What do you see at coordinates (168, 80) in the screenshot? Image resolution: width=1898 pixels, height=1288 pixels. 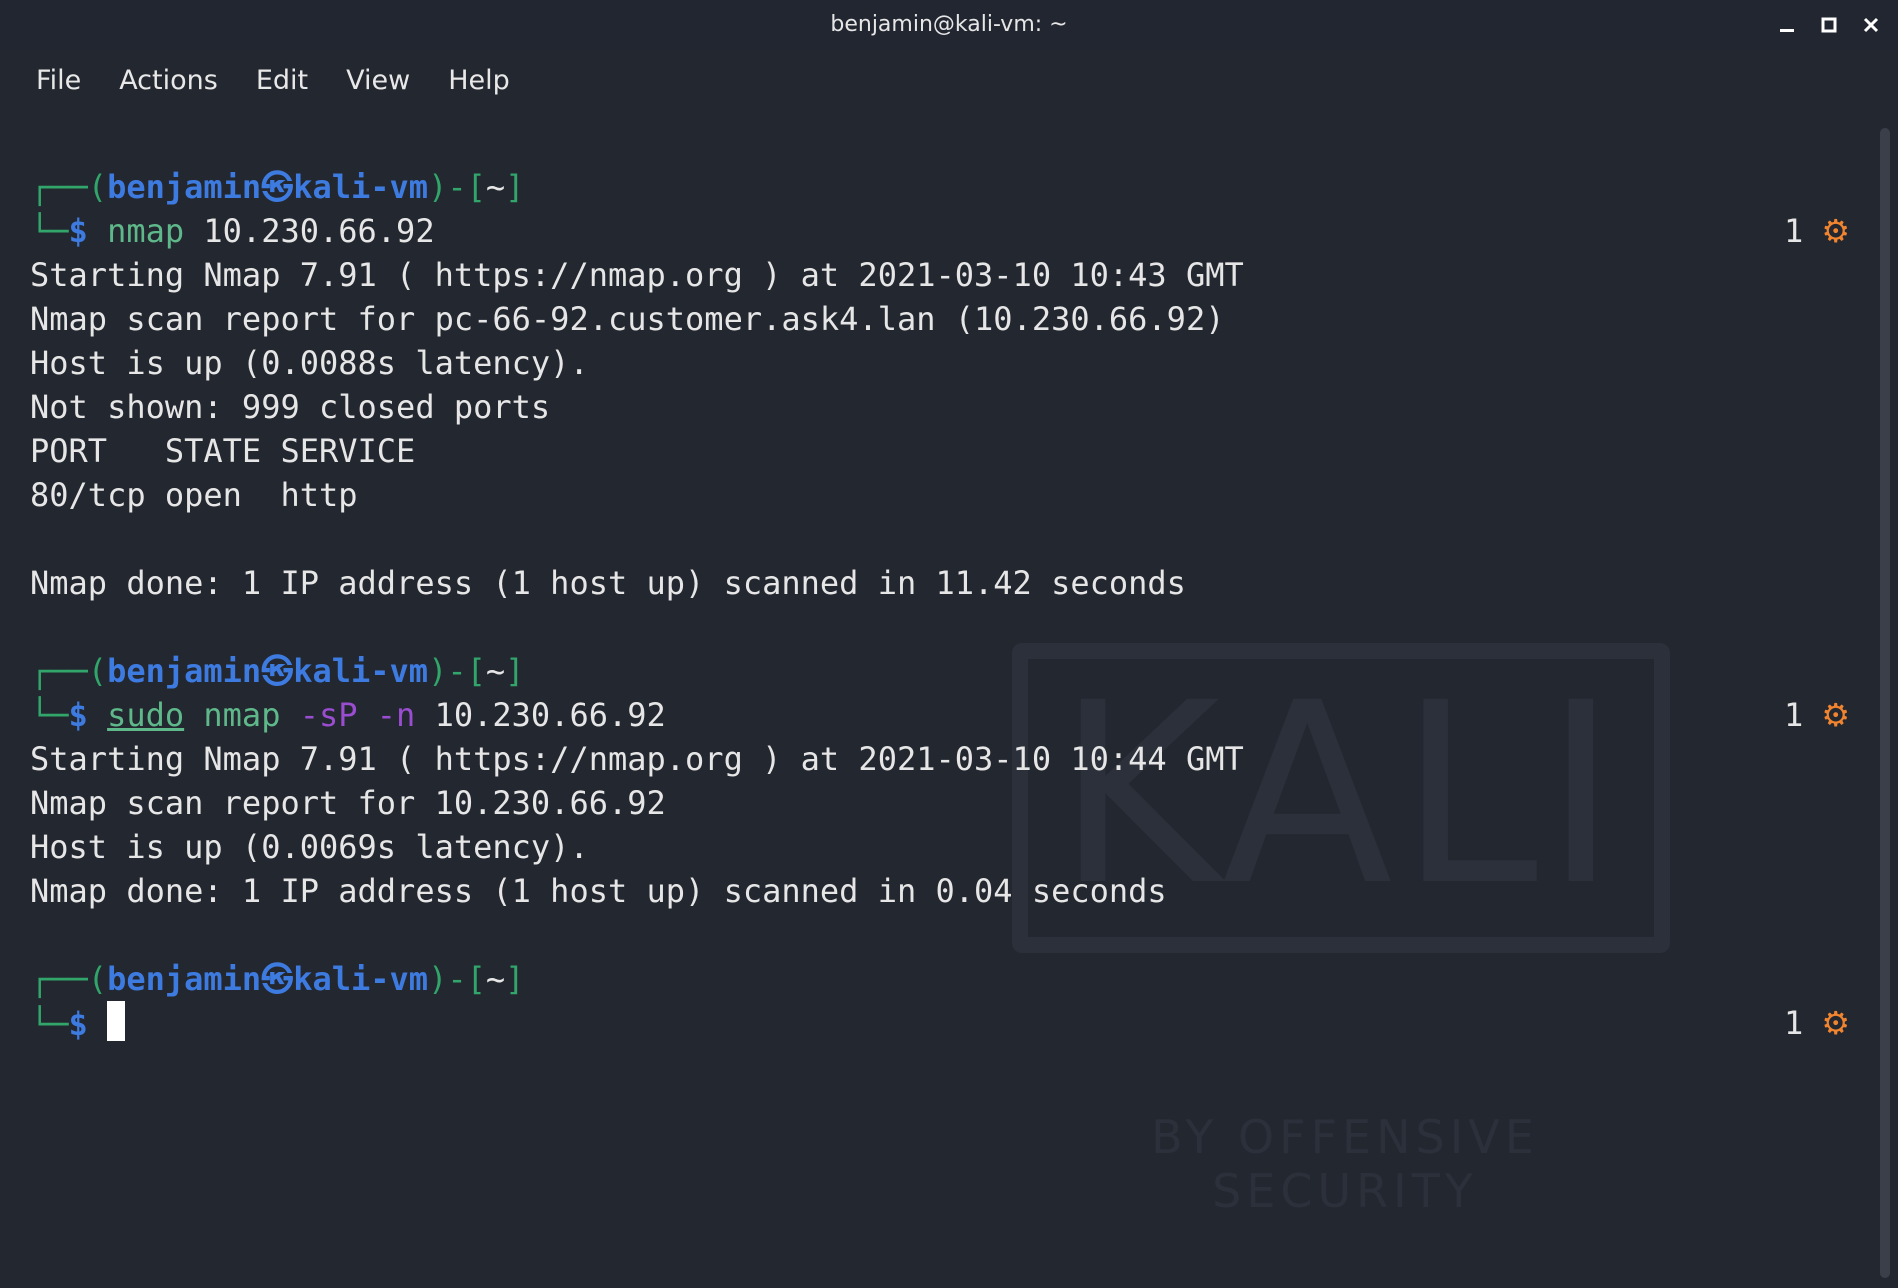 I see `menu-actions: Actions` at bounding box center [168, 80].